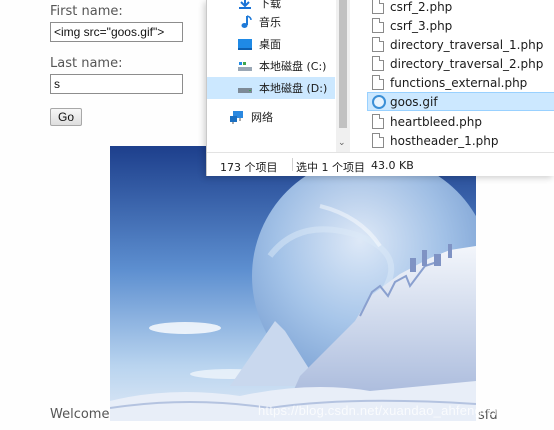 This screenshot has width=554, height=430. What do you see at coordinates (245, 66) in the screenshot?
I see `drive-c-icon` at bounding box center [245, 66].